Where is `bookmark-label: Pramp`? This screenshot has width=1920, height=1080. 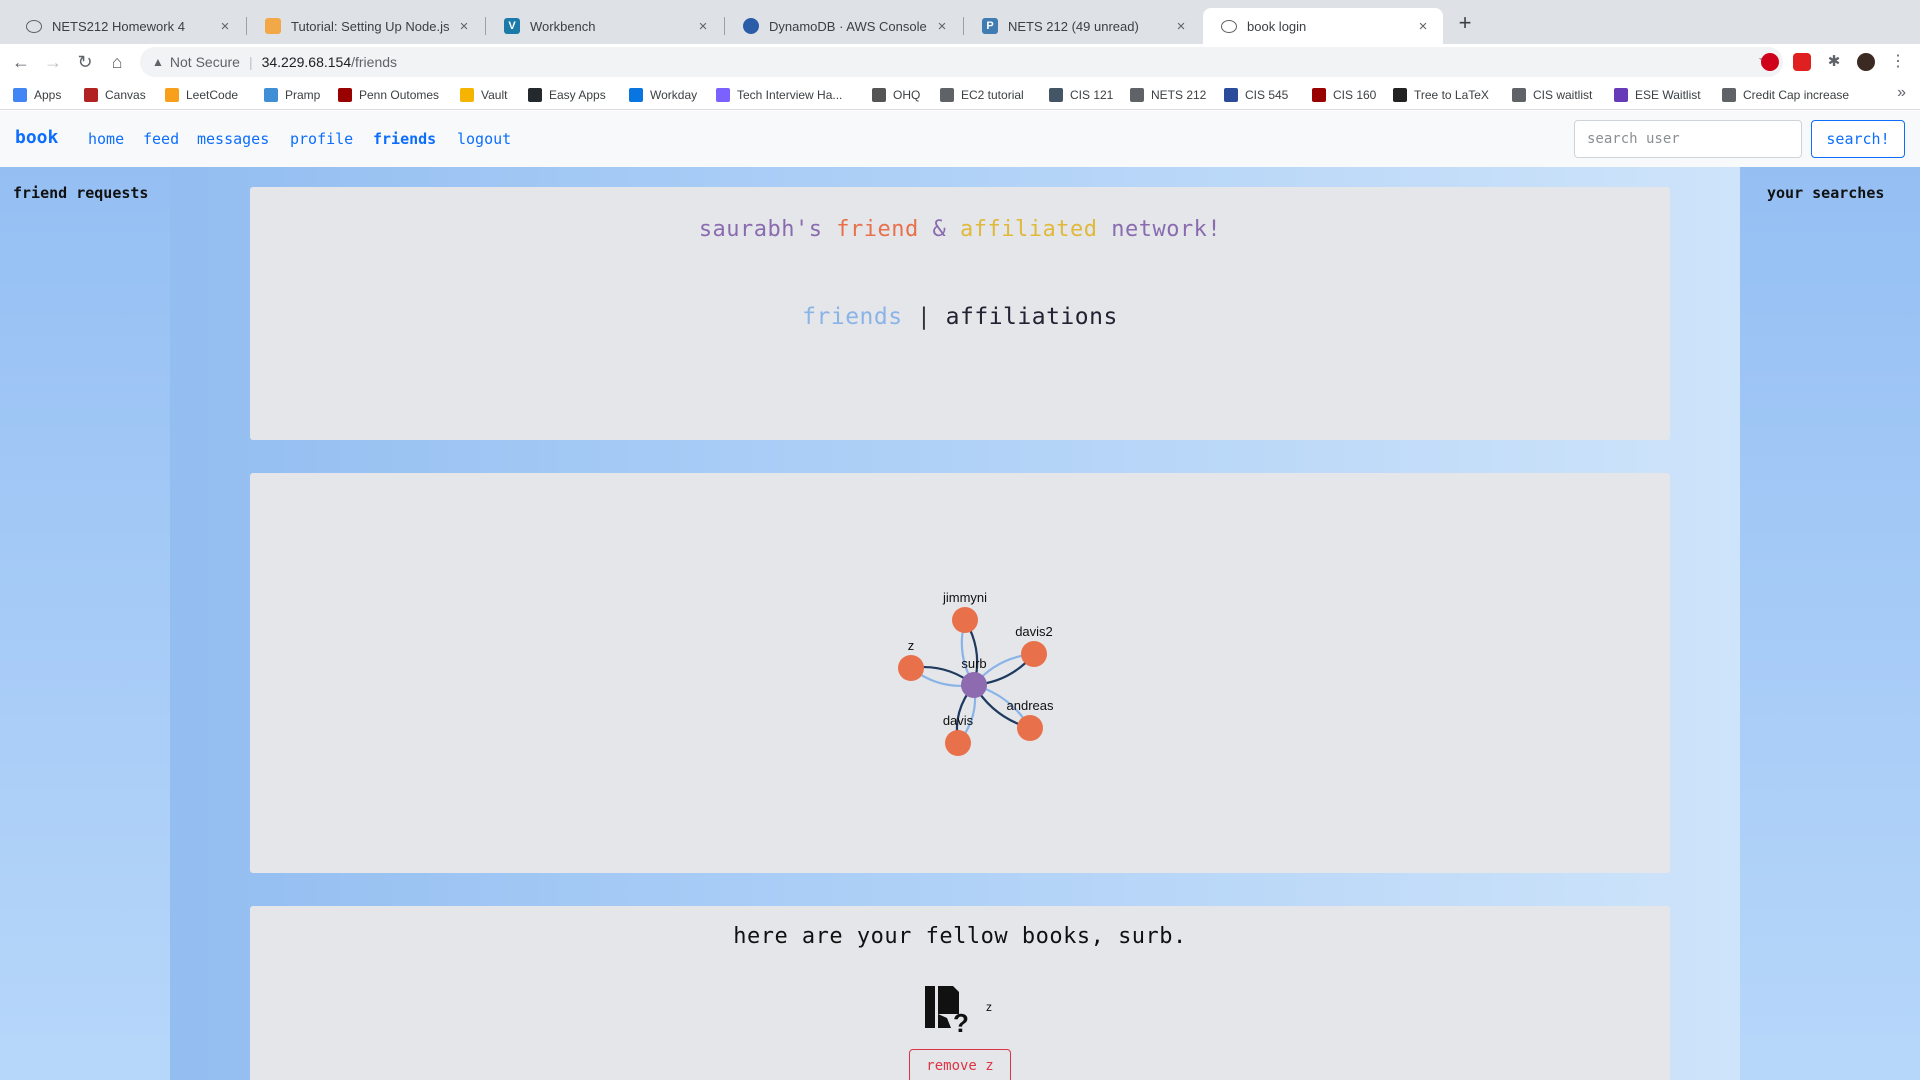 bookmark-label: Pramp is located at coordinates (303, 95).